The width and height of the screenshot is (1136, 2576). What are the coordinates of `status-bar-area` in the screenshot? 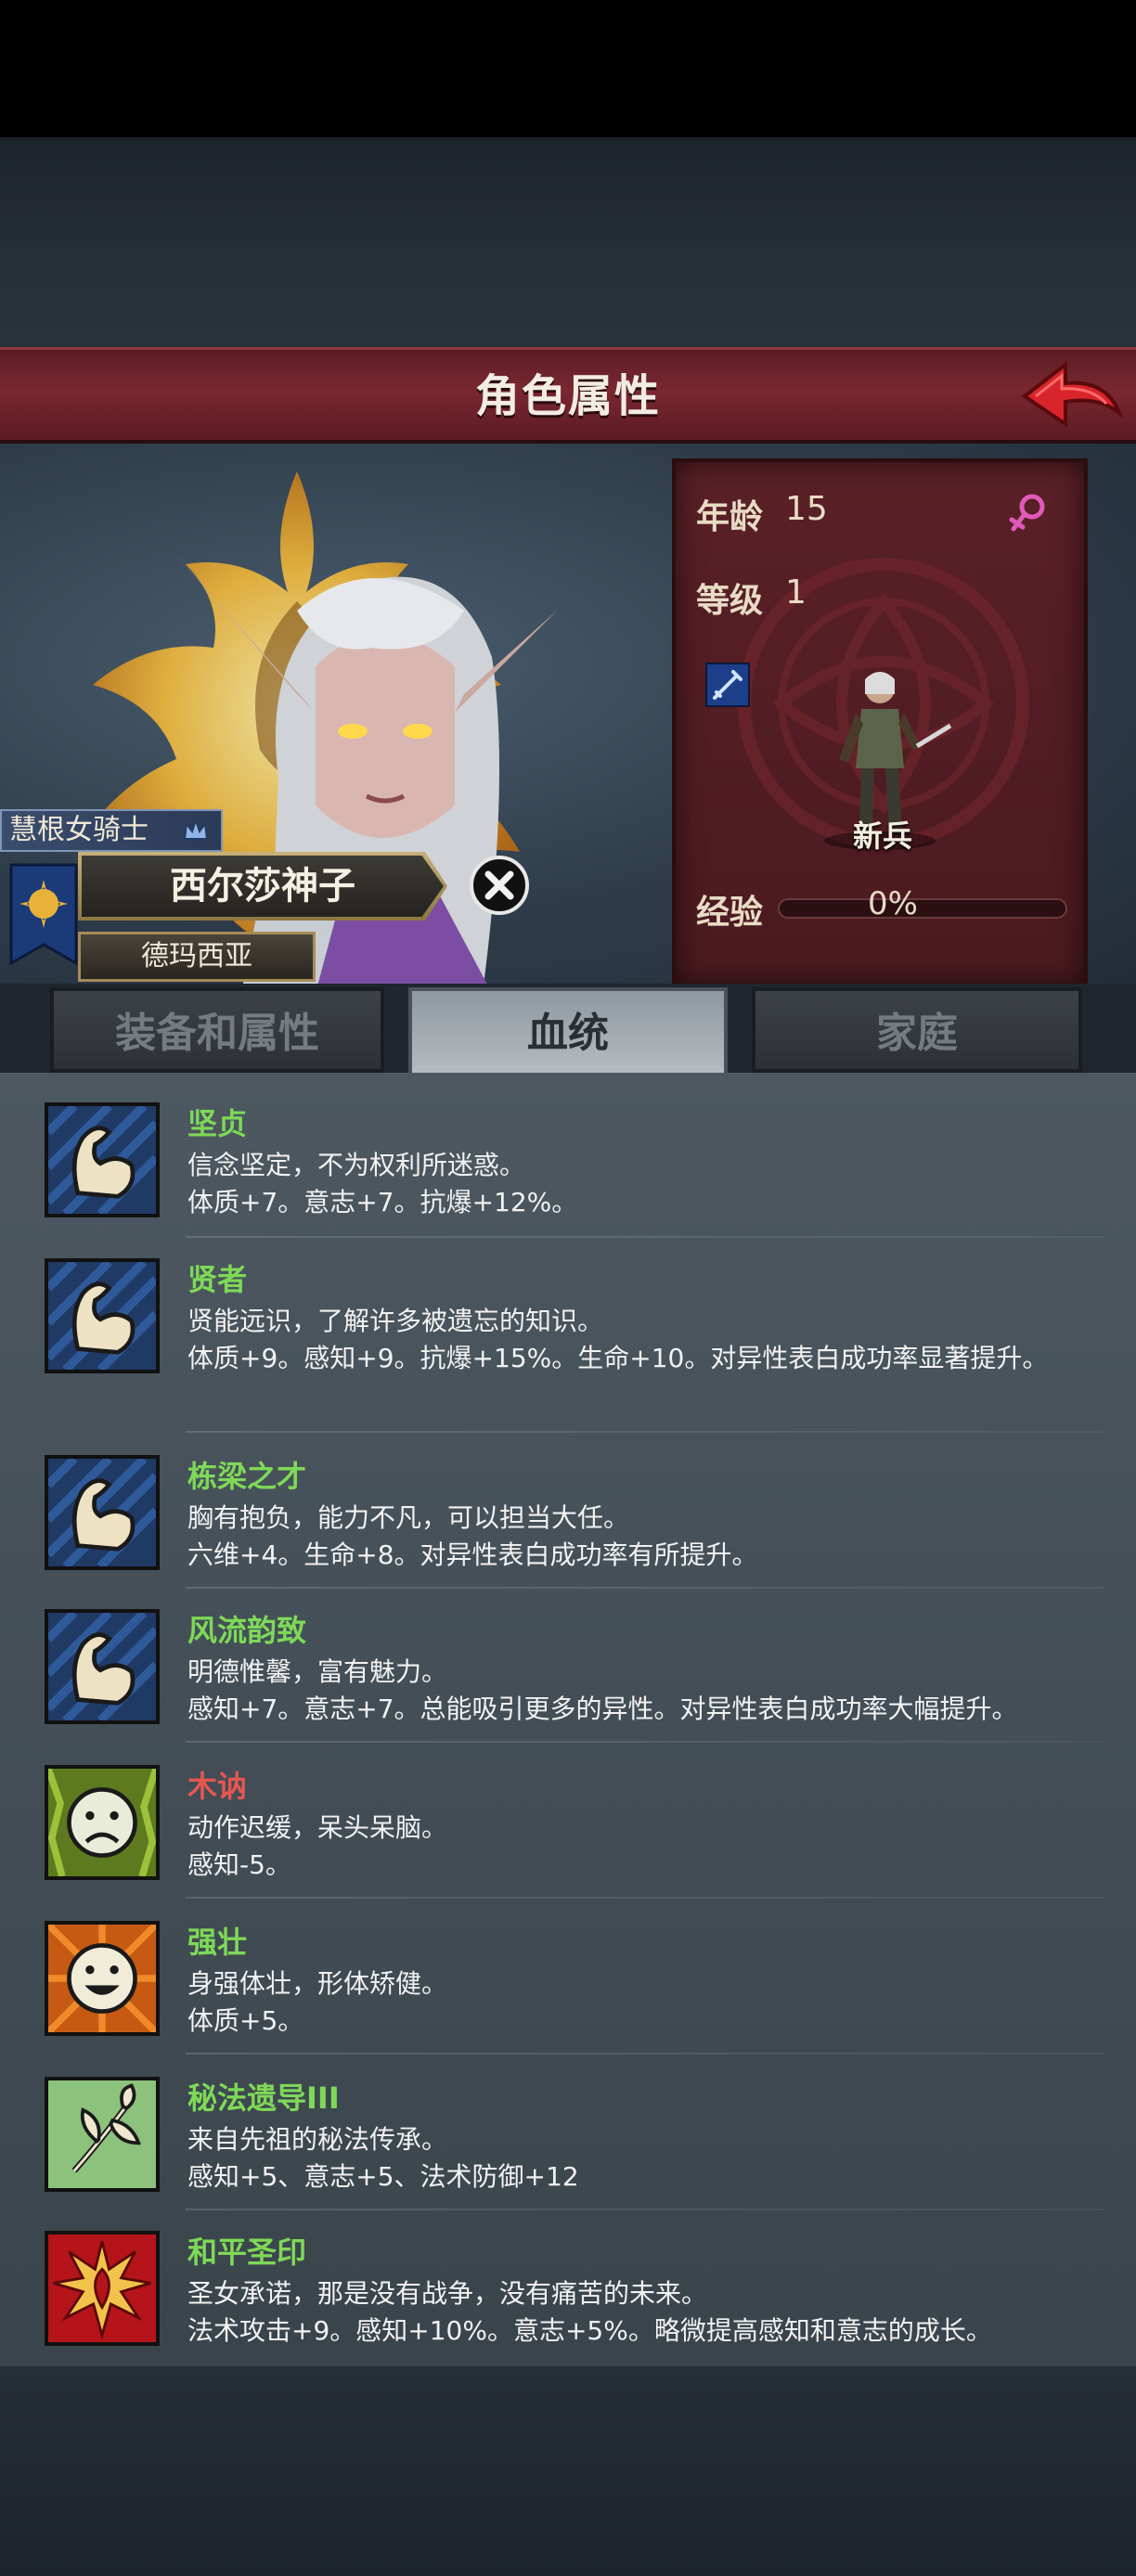 It's located at (568, 68).